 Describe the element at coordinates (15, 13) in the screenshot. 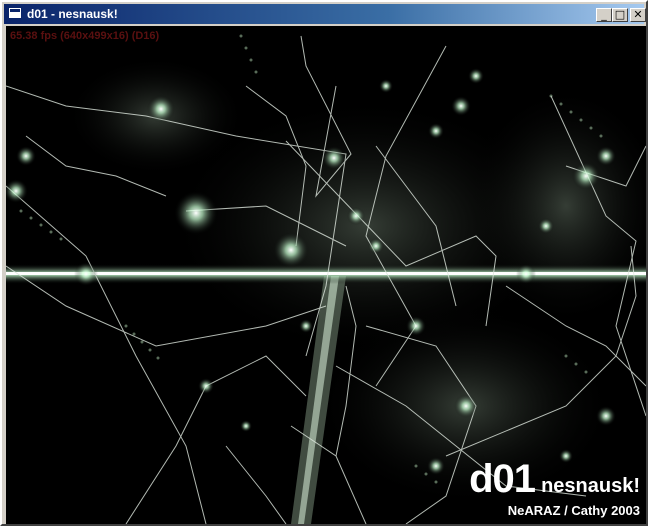

I see `window-icon` at that location.